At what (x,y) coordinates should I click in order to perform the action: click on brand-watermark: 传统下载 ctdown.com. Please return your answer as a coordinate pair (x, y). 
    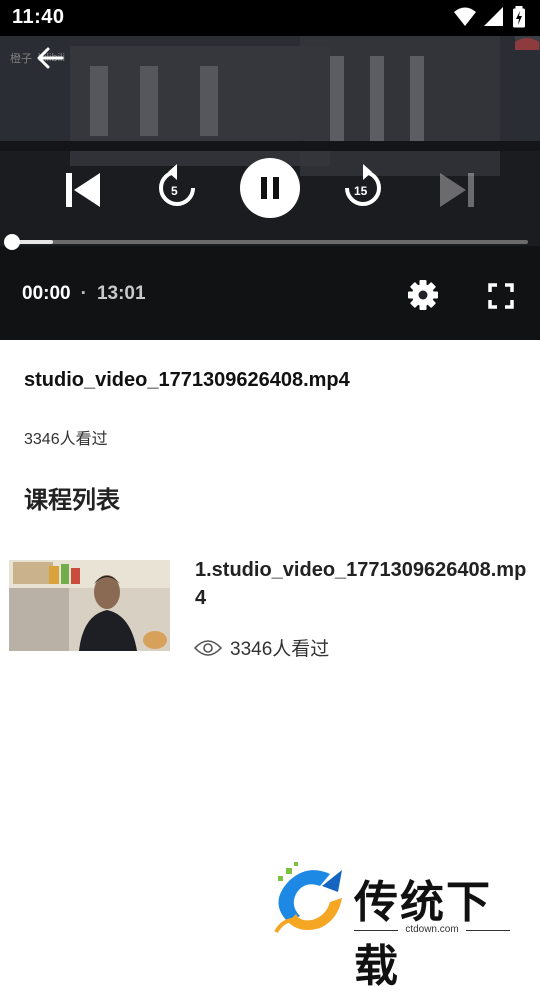
    Looking at the image, I should click on (398, 927).